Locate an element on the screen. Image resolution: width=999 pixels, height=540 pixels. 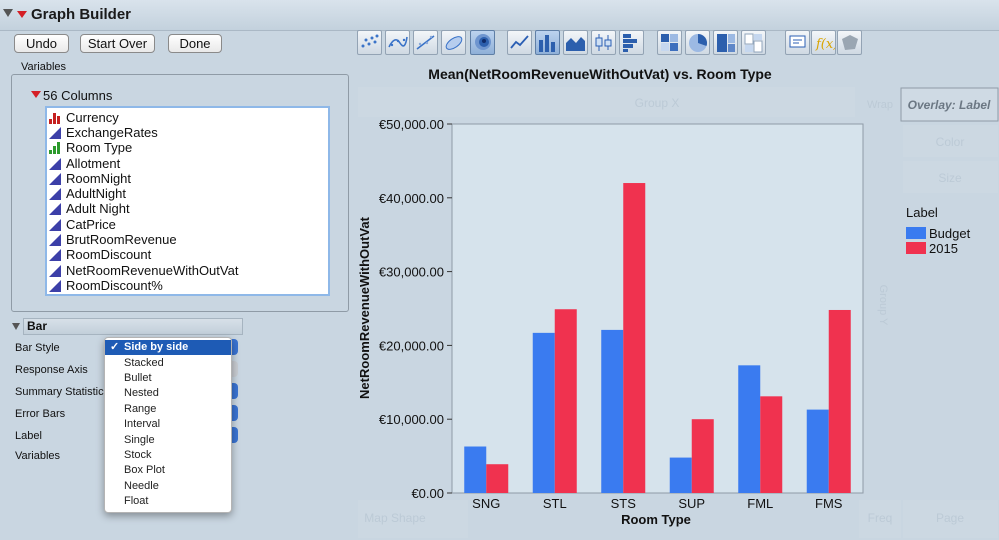
bar-2015-sng is located at coordinates (497, 478).